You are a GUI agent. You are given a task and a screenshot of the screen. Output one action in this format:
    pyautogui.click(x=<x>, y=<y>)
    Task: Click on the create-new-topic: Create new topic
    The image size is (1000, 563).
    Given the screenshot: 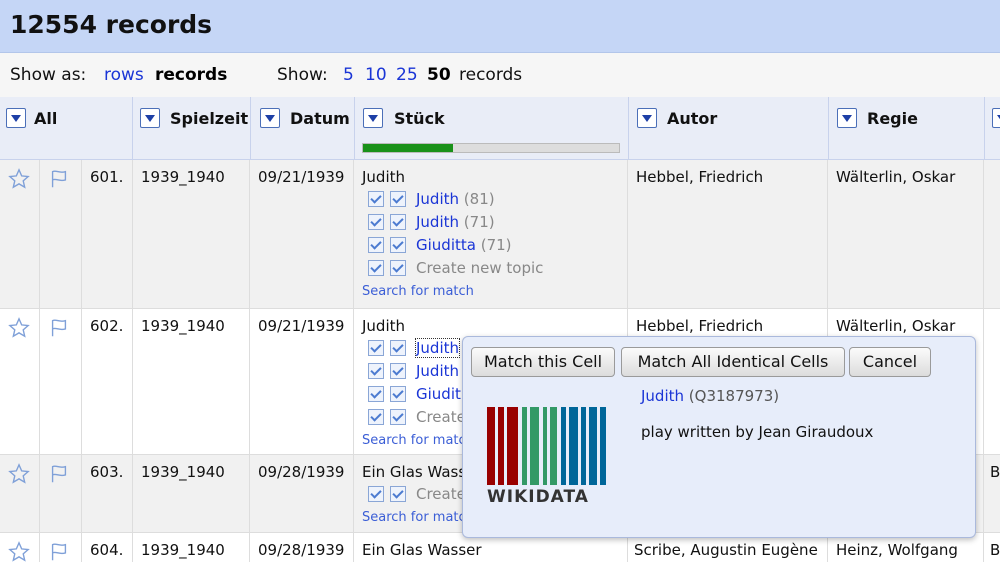 What is the action you would take?
    pyautogui.click(x=479, y=268)
    